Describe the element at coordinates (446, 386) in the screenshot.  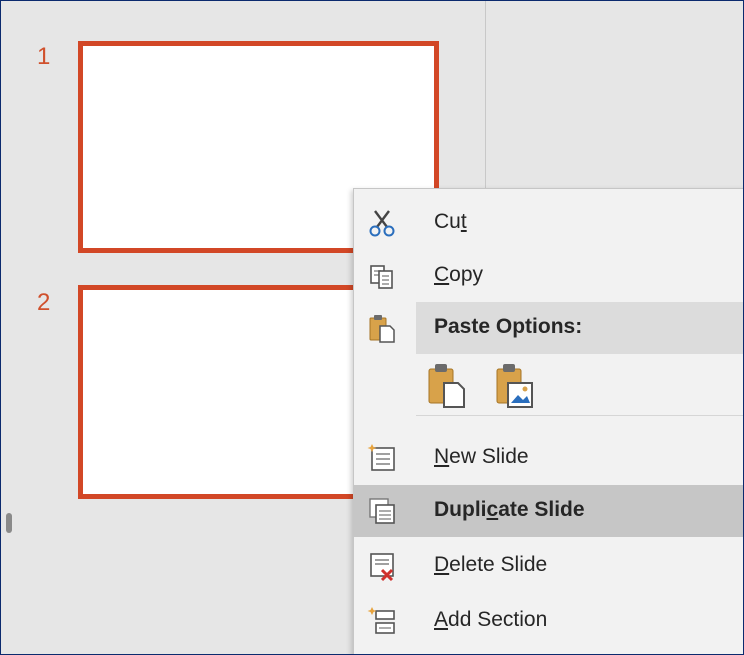
I see `paste-use-destination-theme-icon` at that location.